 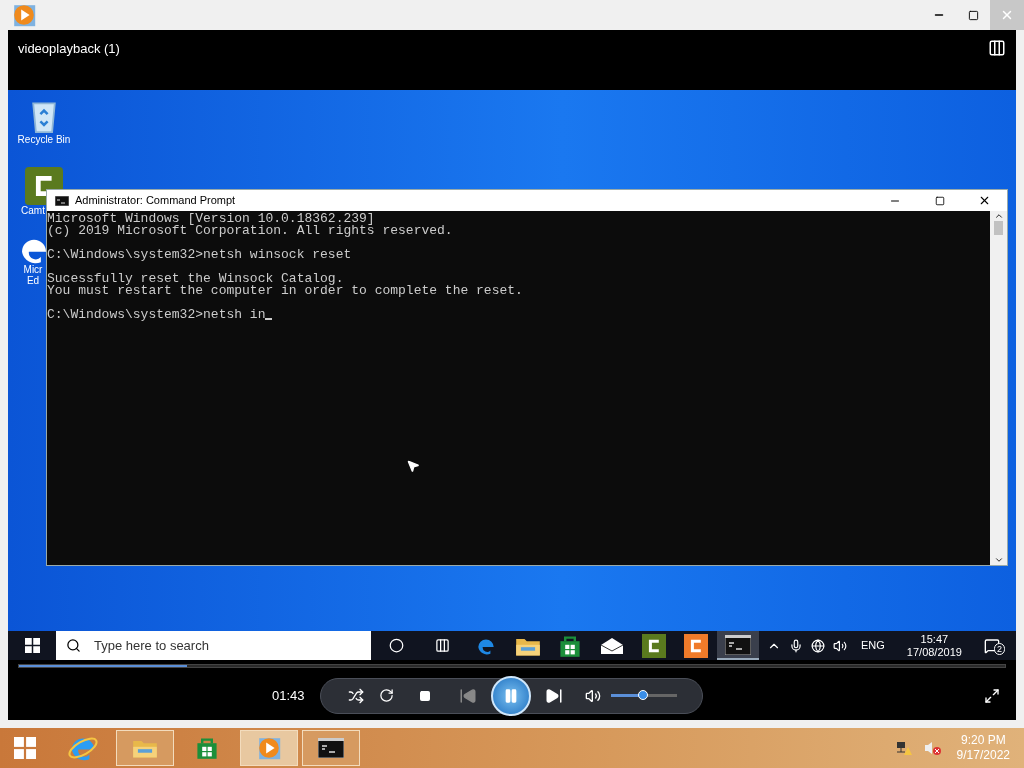 What do you see at coordinates (873, 645) in the screenshot?
I see `language-indicator: ENG` at bounding box center [873, 645].